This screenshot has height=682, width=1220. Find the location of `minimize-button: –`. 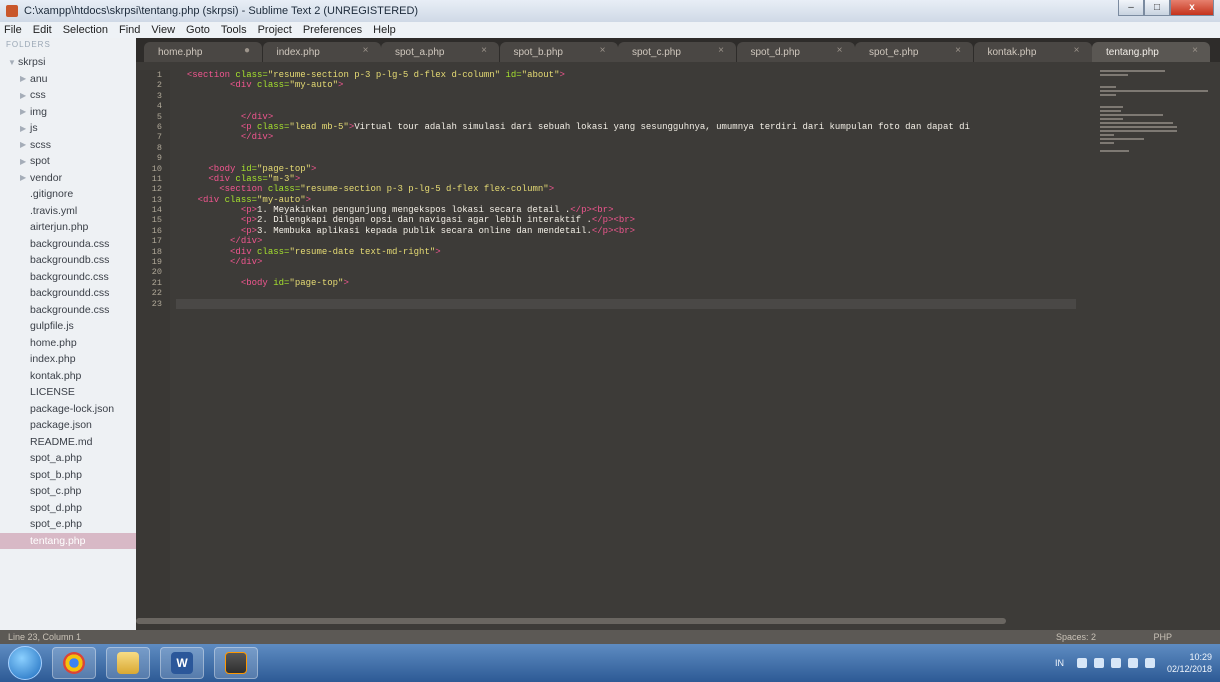

minimize-button: – is located at coordinates (1131, 8).